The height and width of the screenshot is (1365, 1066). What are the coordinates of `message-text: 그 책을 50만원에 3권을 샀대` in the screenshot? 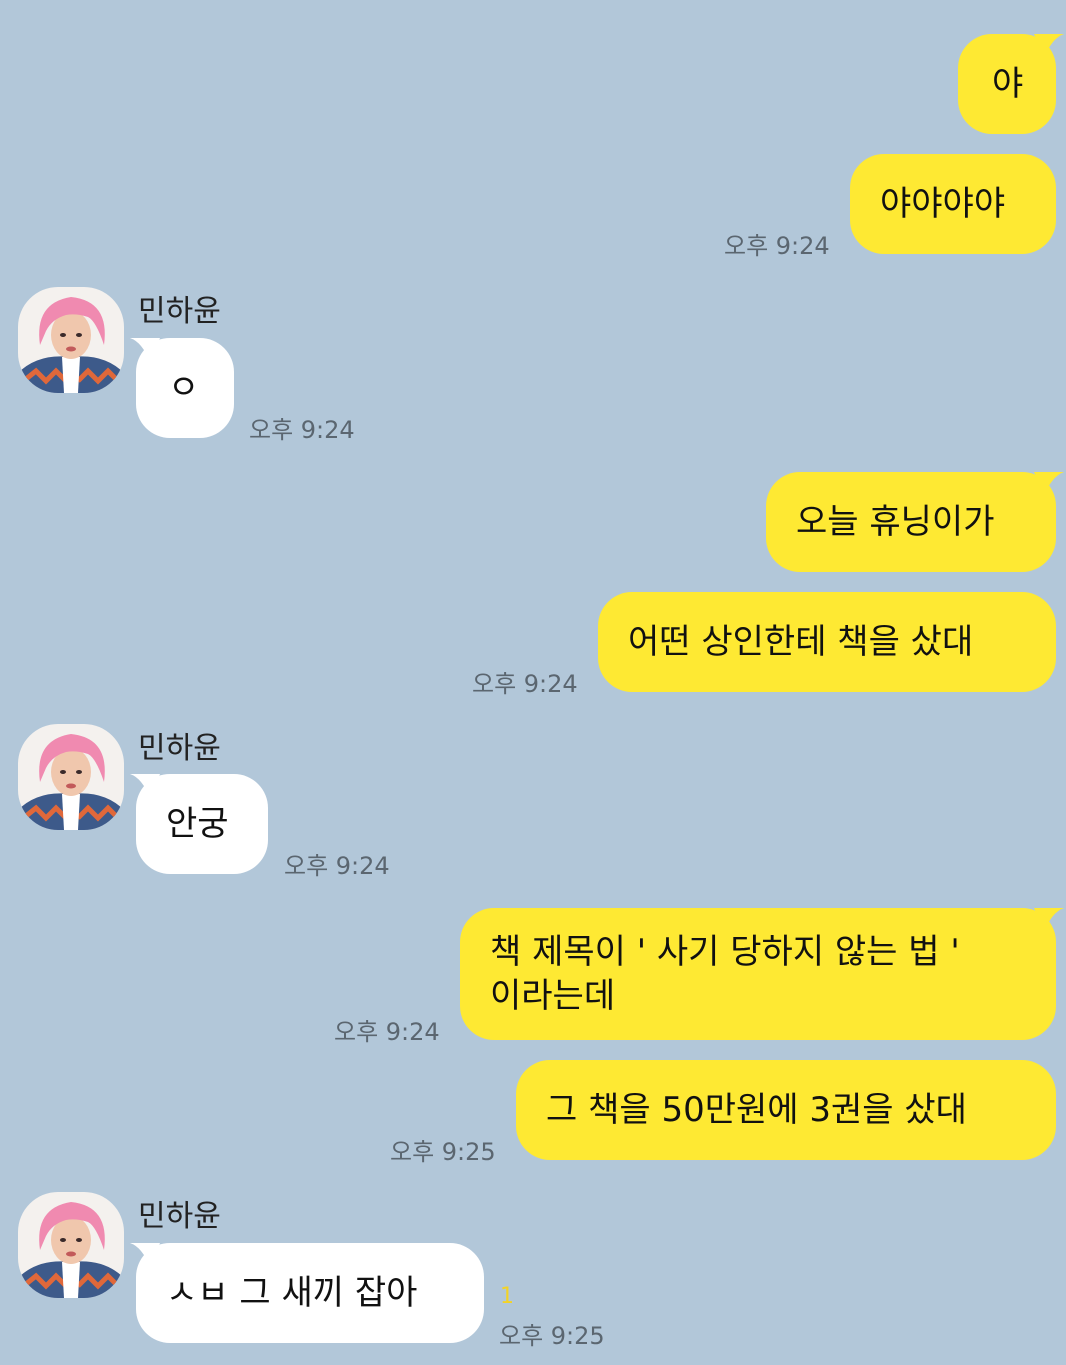 It's located at (756, 1110).